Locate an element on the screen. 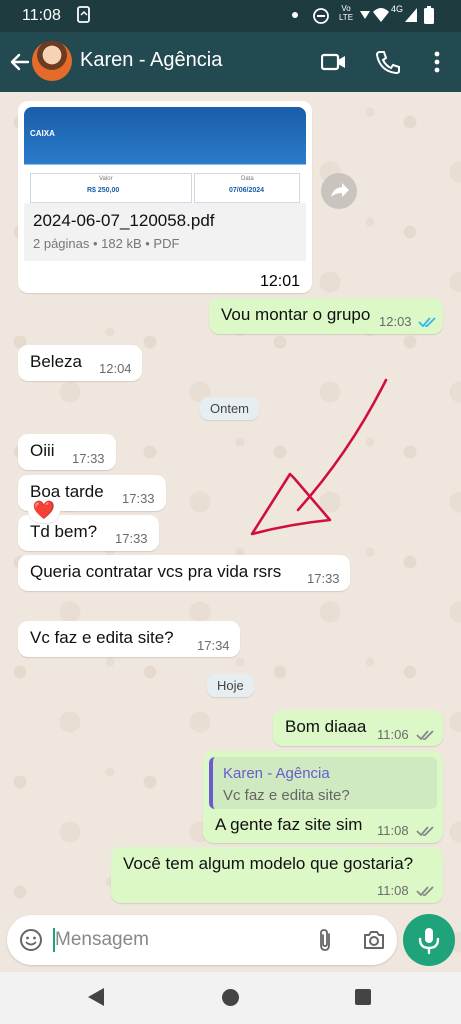 The width and height of the screenshot is (461, 1024). contact-name: Karen - Agência is located at coordinates (151, 60).